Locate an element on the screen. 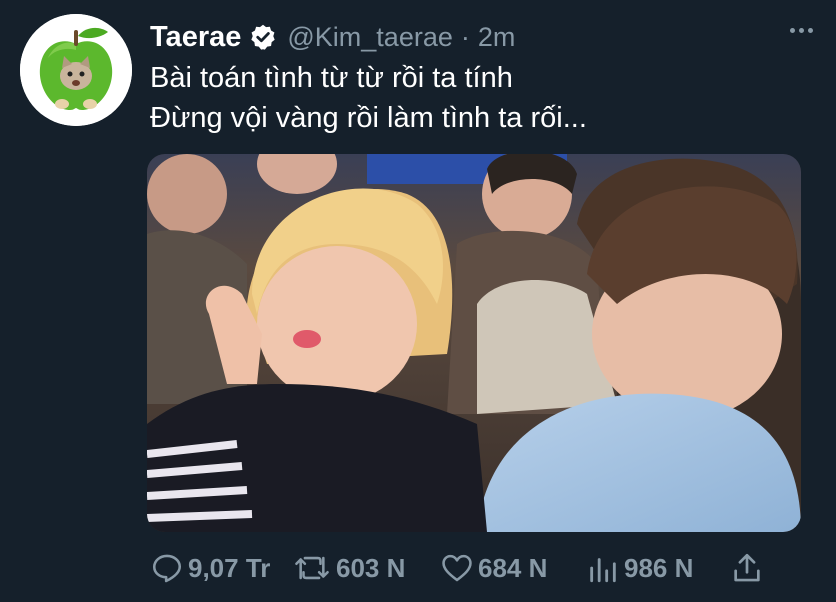 This screenshot has height=602, width=836. like-count: 684 N is located at coordinates (513, 567).